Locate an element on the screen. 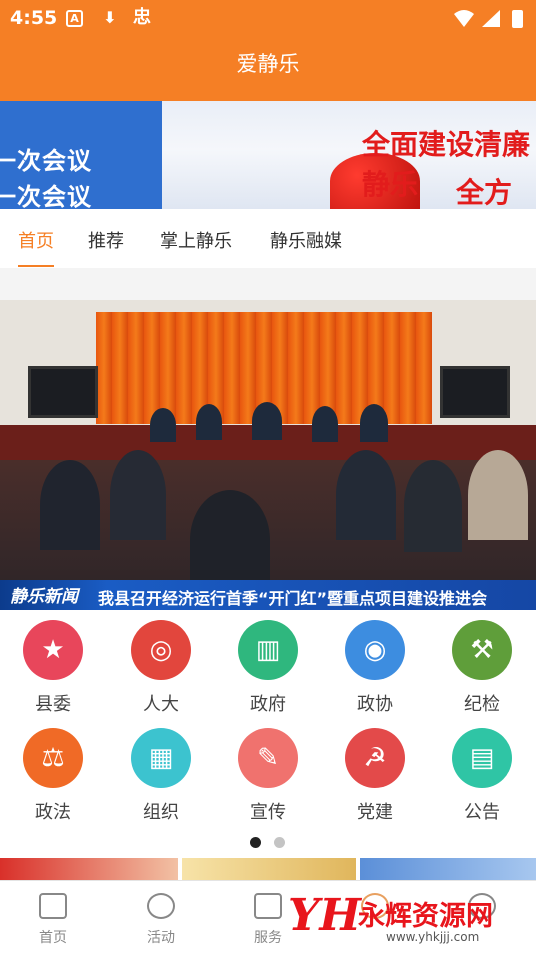 Image resolution: width=536 pixels, height=954 pixels. download-icon: ⬇ is located at coordinates (110, 17).